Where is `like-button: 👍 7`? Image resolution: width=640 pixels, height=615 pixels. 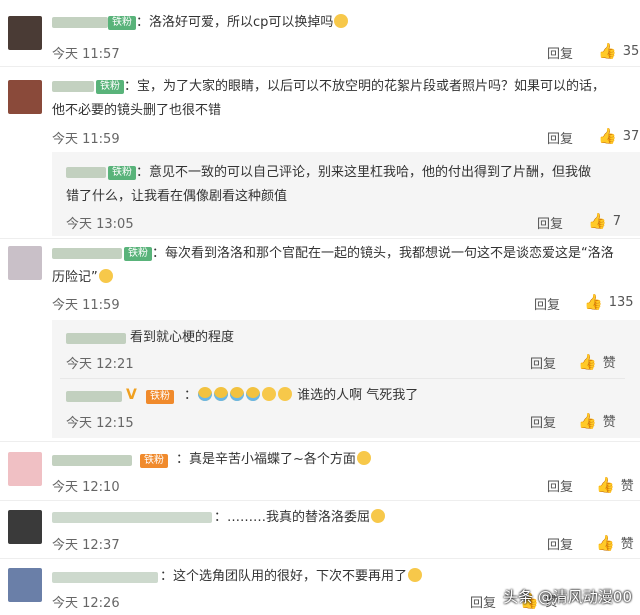
like-button: 👍 7 is located at coordinates (604, 221).